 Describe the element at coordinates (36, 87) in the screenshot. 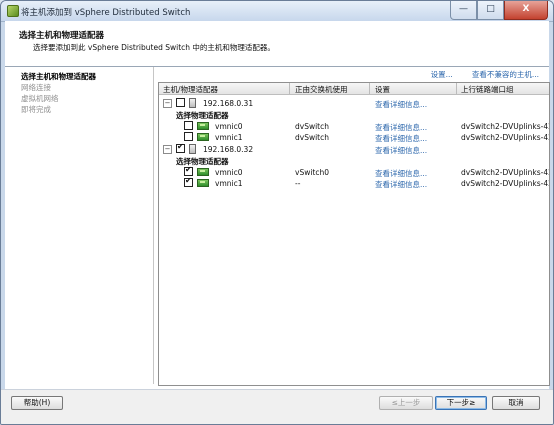

I see `step-network-connectivity: 网络连接` at that location.